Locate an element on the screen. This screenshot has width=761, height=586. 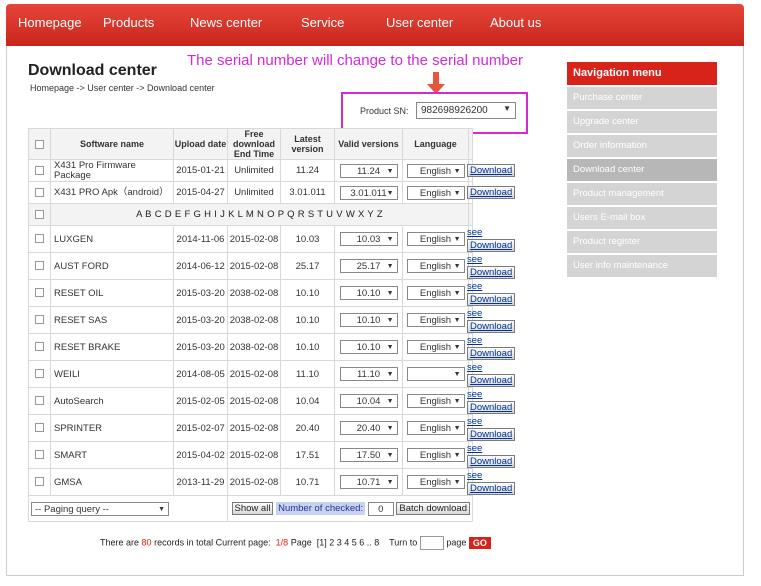
nav-news-center: News center is located at coordinates (226, 22).